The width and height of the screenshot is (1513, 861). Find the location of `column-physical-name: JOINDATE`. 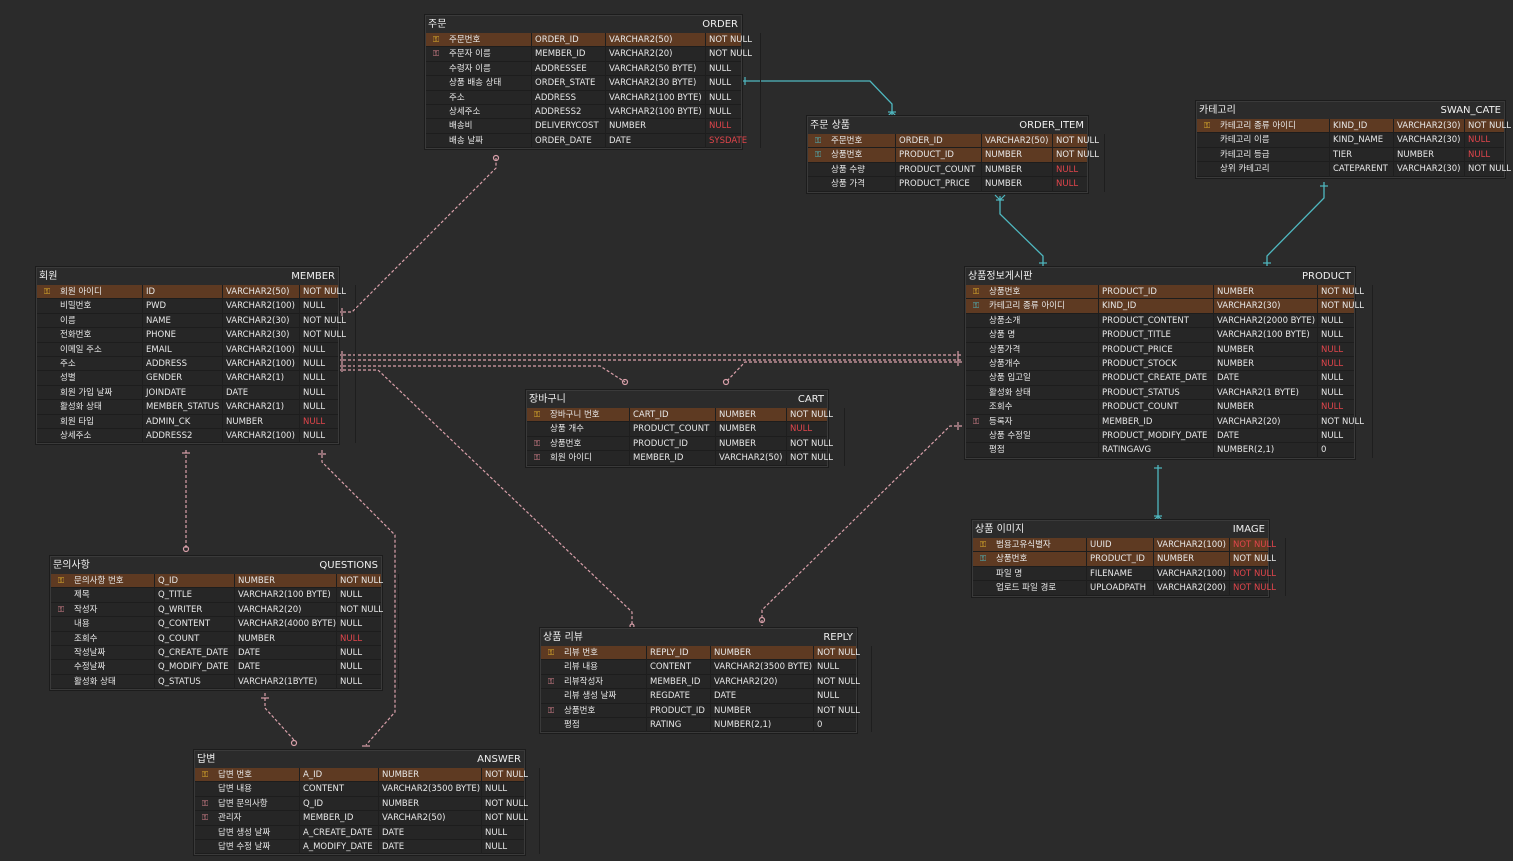

column-physical-name: JOINDATE is located at coordinates (183, 393).